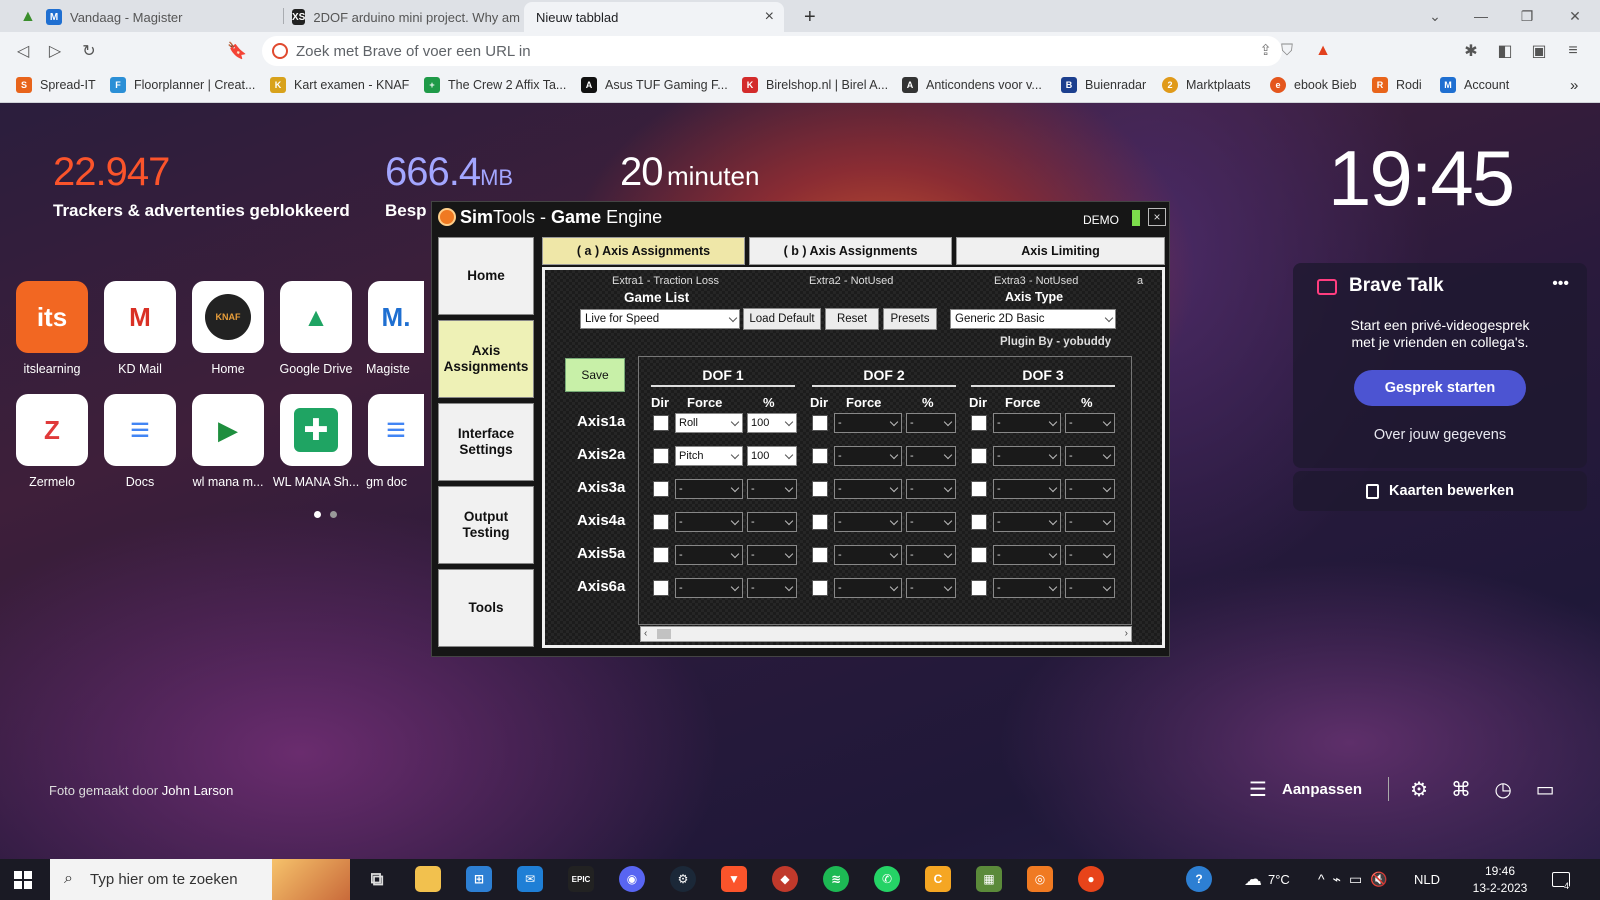 Image resolution: width=1600 pixels, height=900 pixels. Describe the element at coordinates (428, 879) in the screenshot. I see `file-explorer-icon` at that location.